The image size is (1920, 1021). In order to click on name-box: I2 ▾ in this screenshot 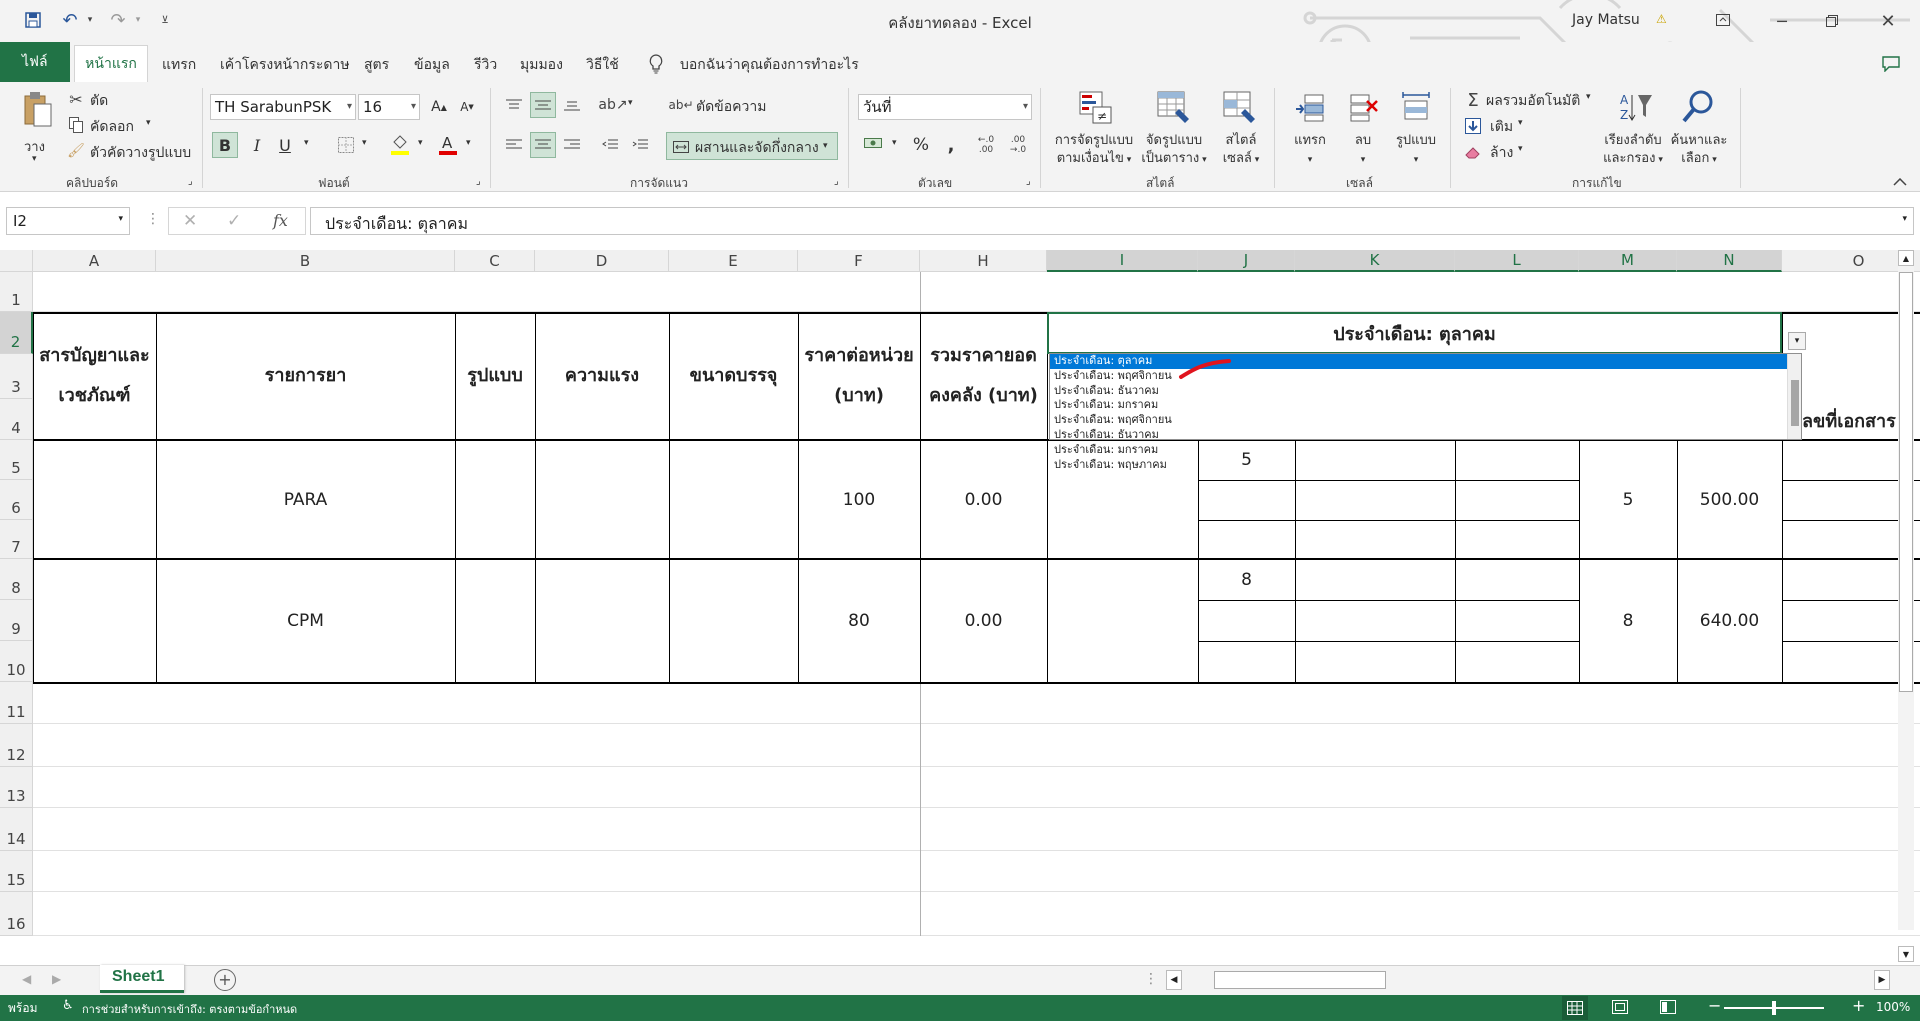, I will do `click(68, 221)`.